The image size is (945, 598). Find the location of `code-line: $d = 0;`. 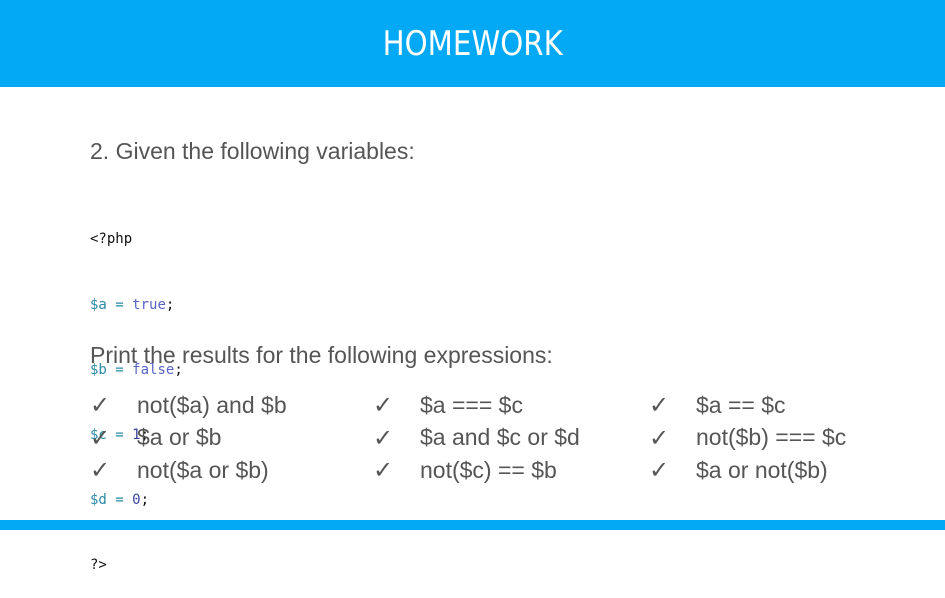

code-line: $d = 0; is located at coordinates (136, 501).